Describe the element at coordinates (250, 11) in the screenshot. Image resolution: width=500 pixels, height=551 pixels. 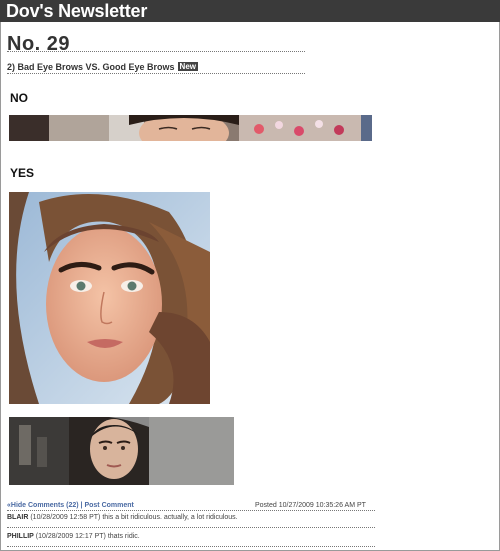
I see `newsletter-header: Dov's Newsletter` at that location.